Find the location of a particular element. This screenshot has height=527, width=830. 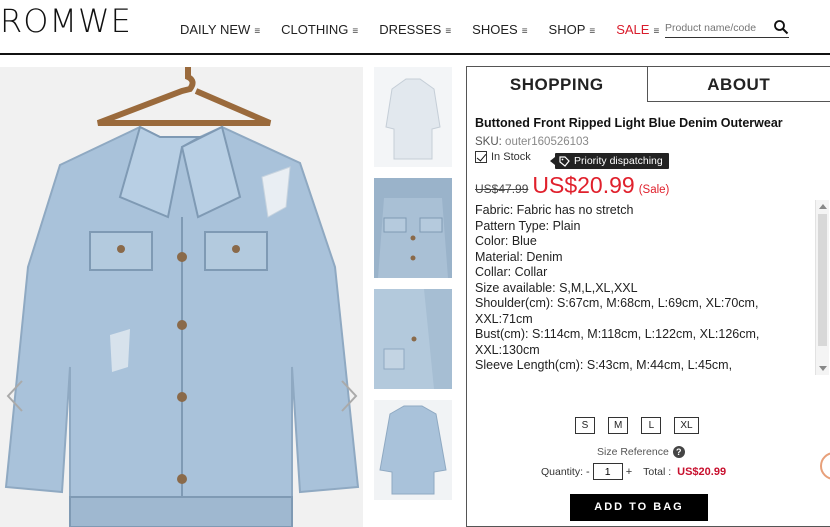

size-option-xl: XL is located at coordinates (686, 425).